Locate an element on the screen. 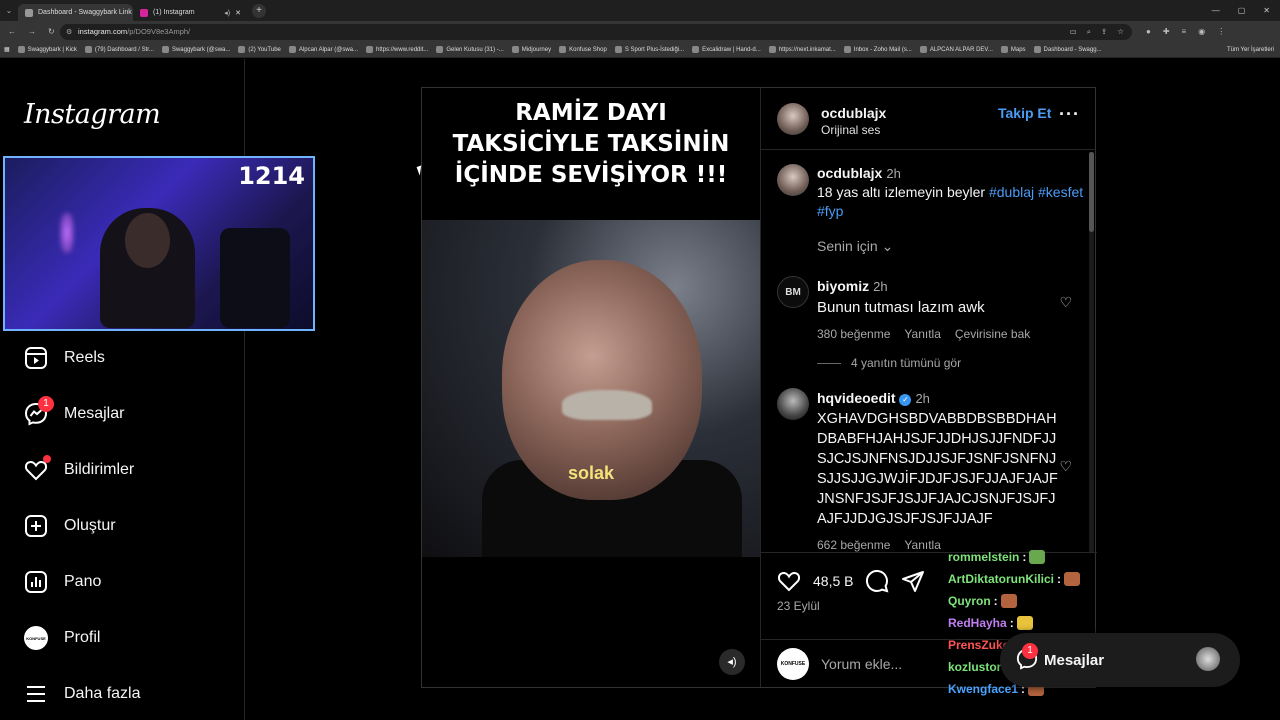  verified-badge-icon: ✓ is located at coordinates (905, 400).